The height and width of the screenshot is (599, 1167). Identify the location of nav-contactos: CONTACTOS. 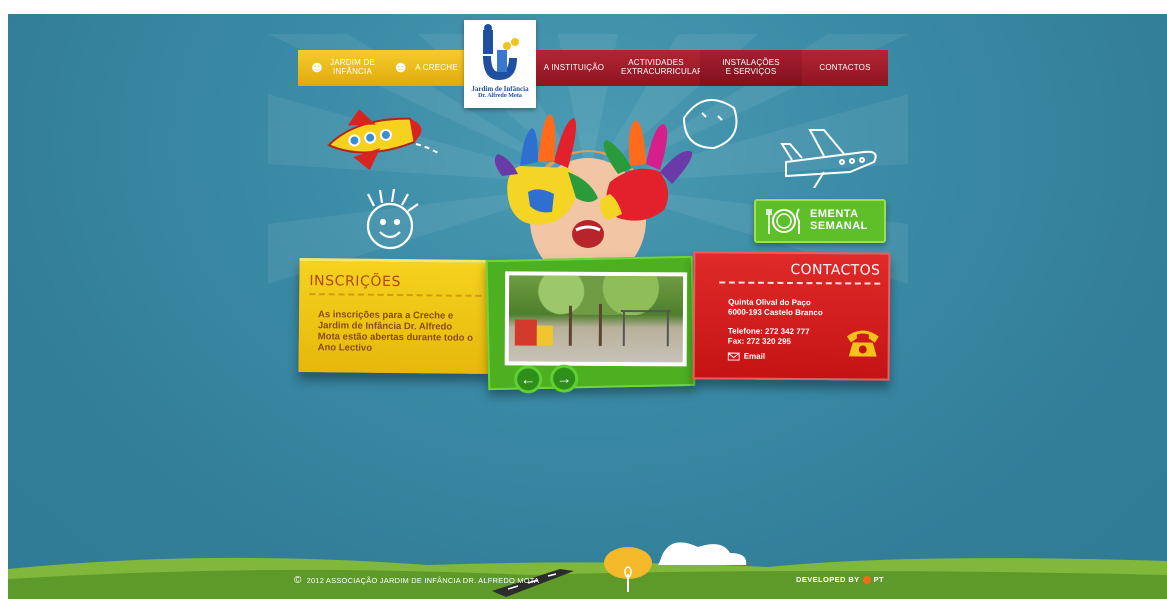
(845, 68).